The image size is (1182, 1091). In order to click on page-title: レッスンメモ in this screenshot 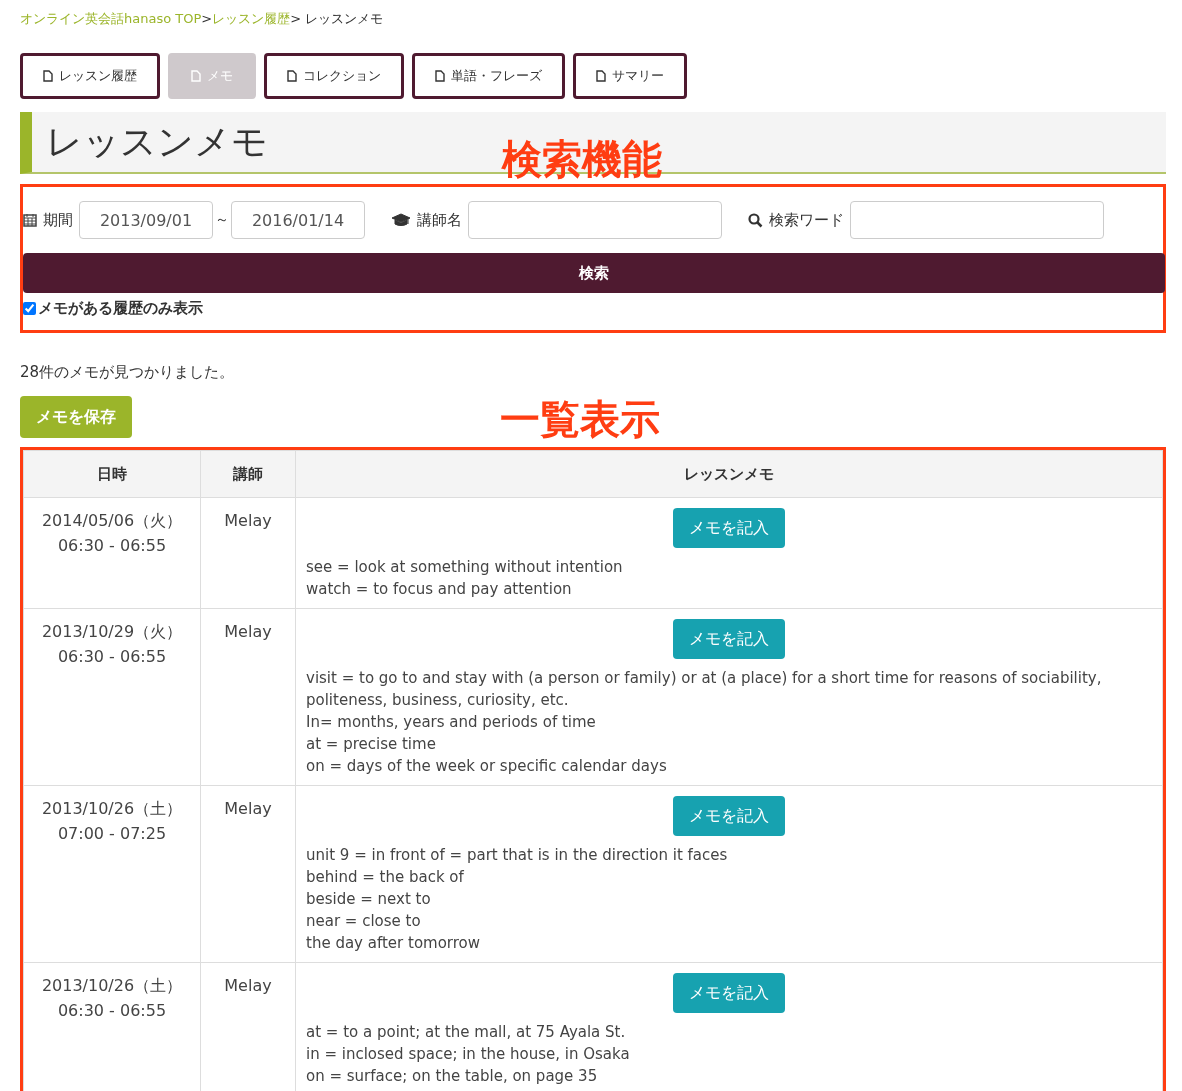, I will do `click(157, 141)`.